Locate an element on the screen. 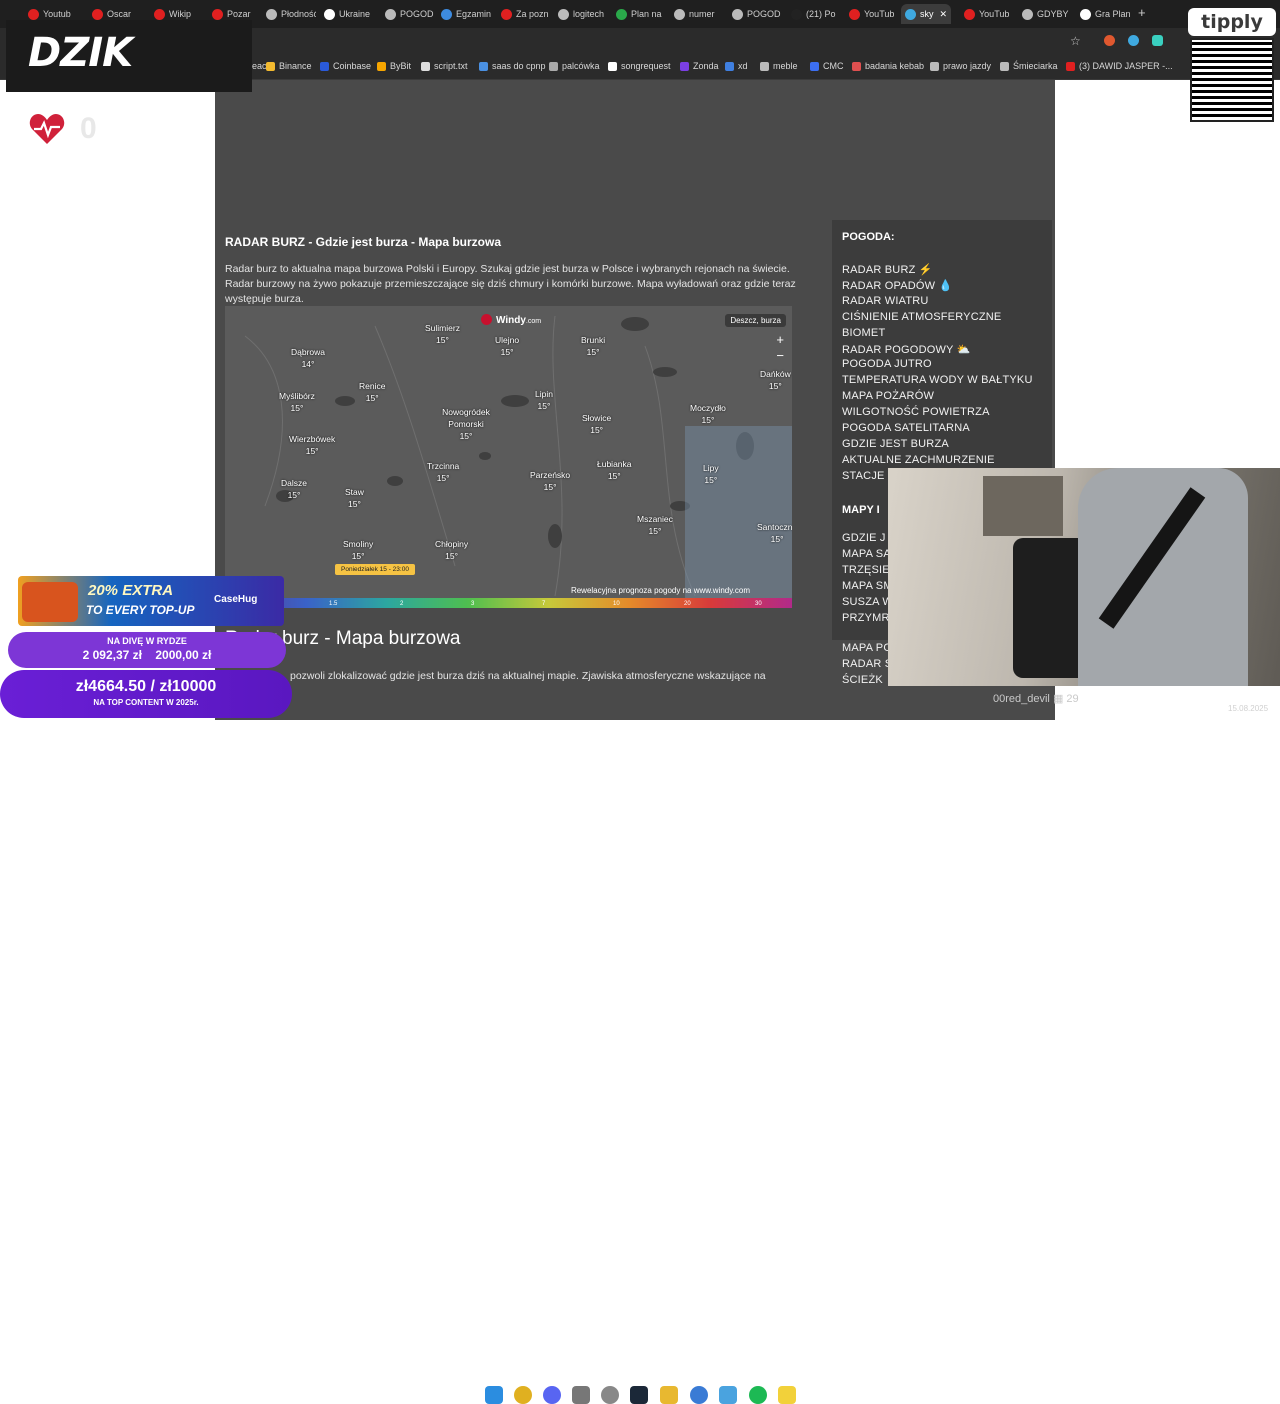 The image size is (1280, 1404). sidebar-link: TRZĘSIE is located at coordinates (866, 570).